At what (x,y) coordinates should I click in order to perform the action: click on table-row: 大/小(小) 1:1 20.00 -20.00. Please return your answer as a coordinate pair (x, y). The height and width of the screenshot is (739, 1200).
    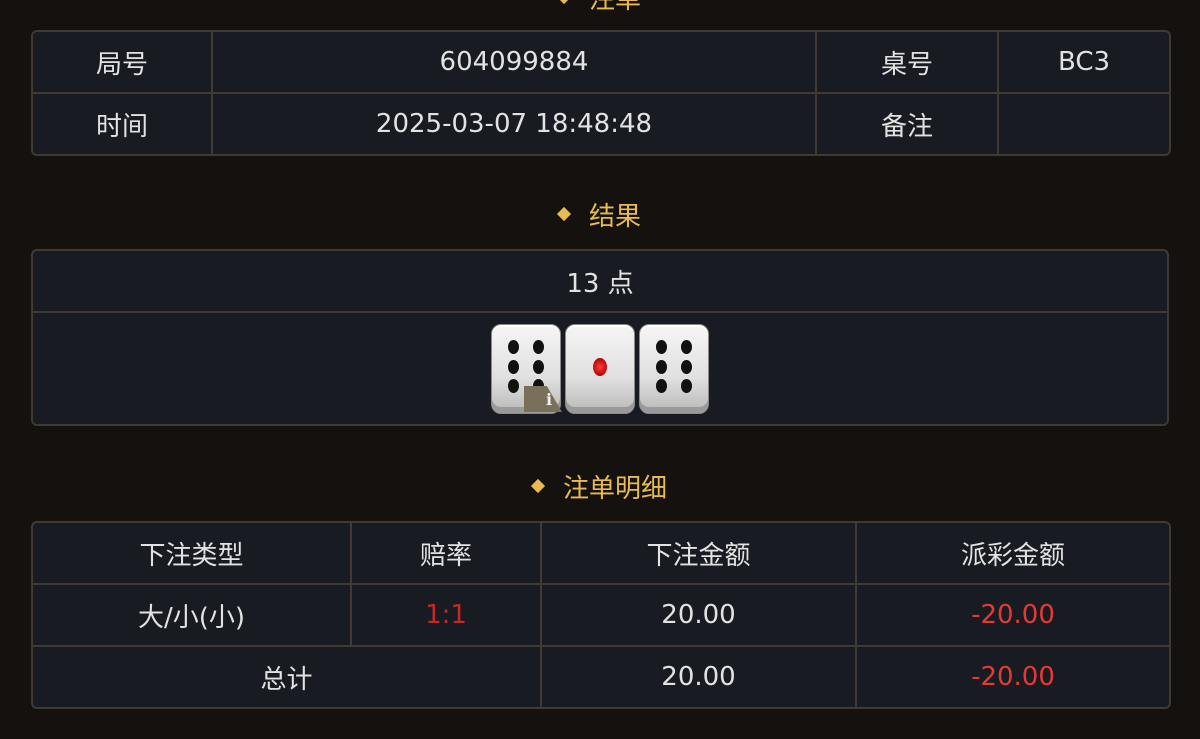
    Looking at the image, I should click on (601, 616).